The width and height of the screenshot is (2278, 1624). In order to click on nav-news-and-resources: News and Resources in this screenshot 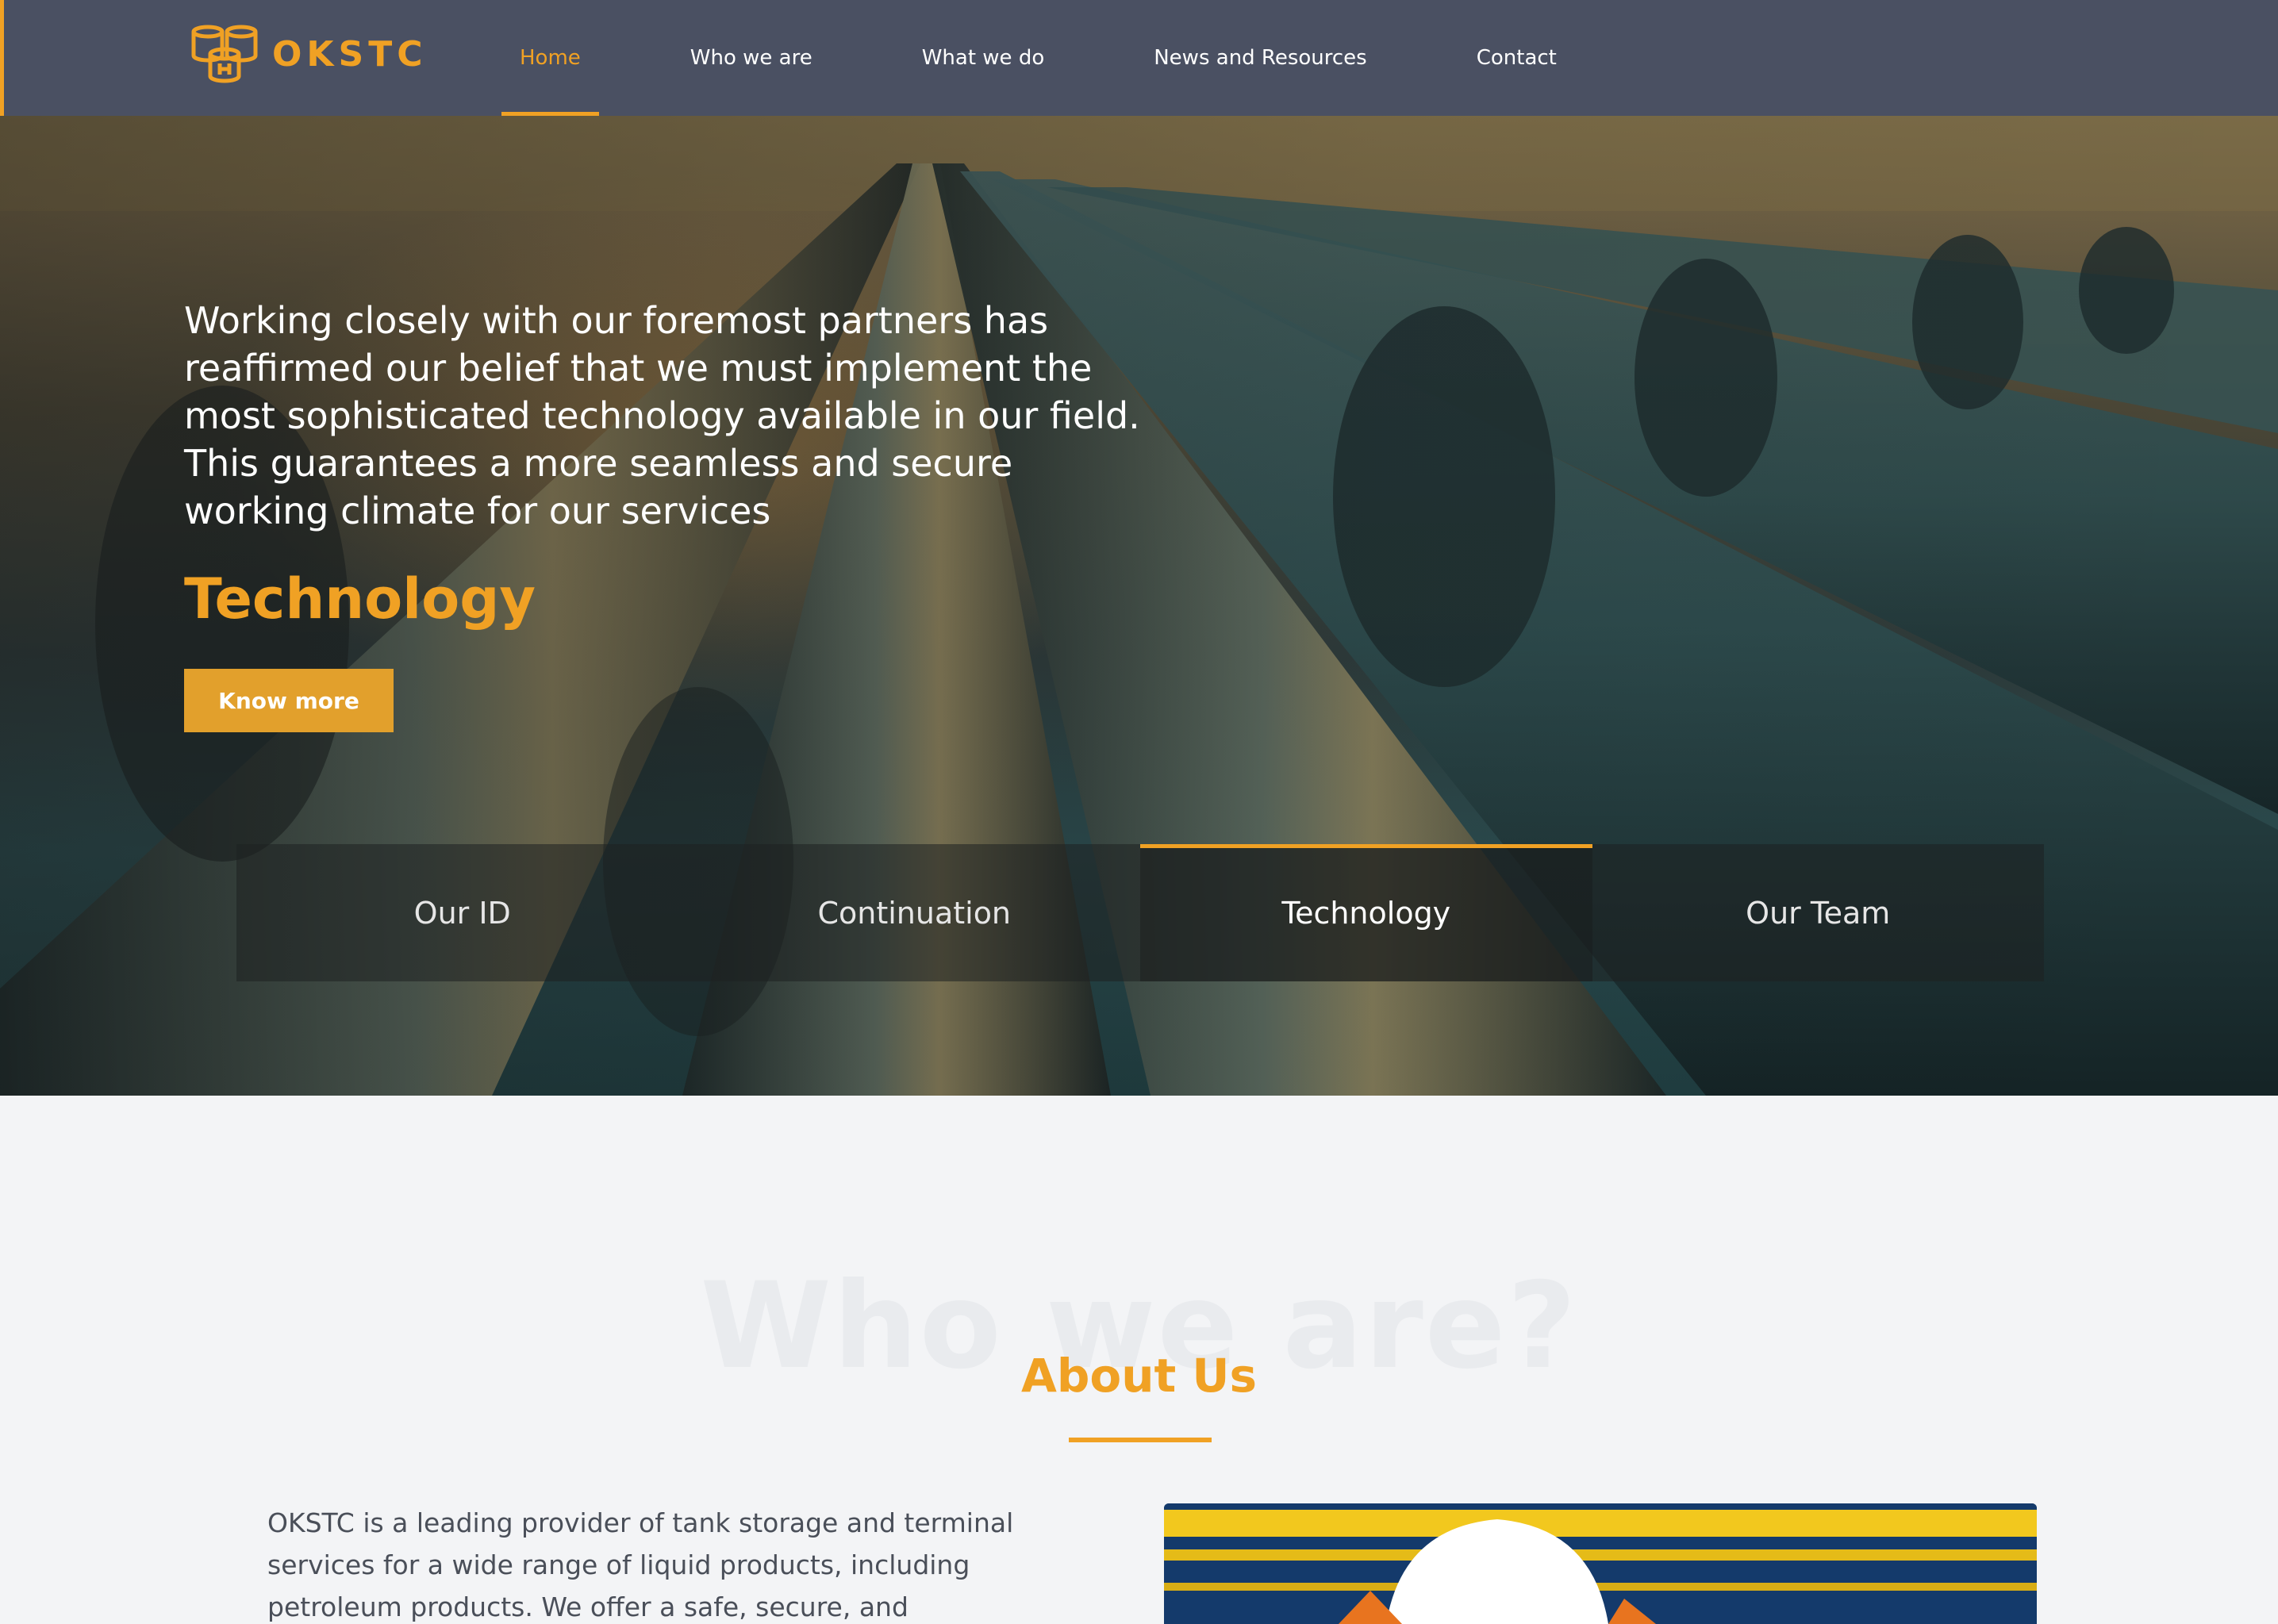, I will do `click(1260, 58)`.